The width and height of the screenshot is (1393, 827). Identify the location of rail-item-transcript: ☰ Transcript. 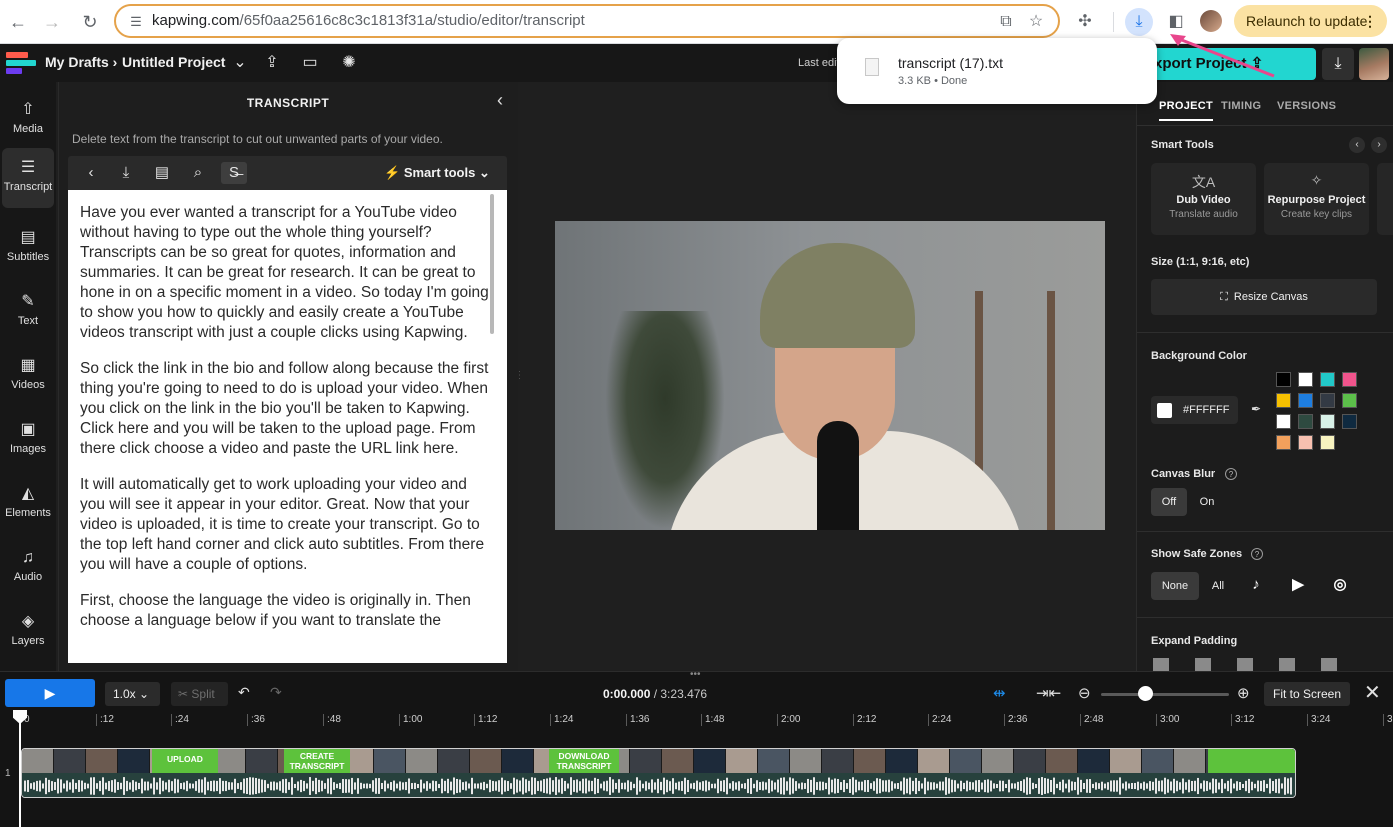
(28, 178).